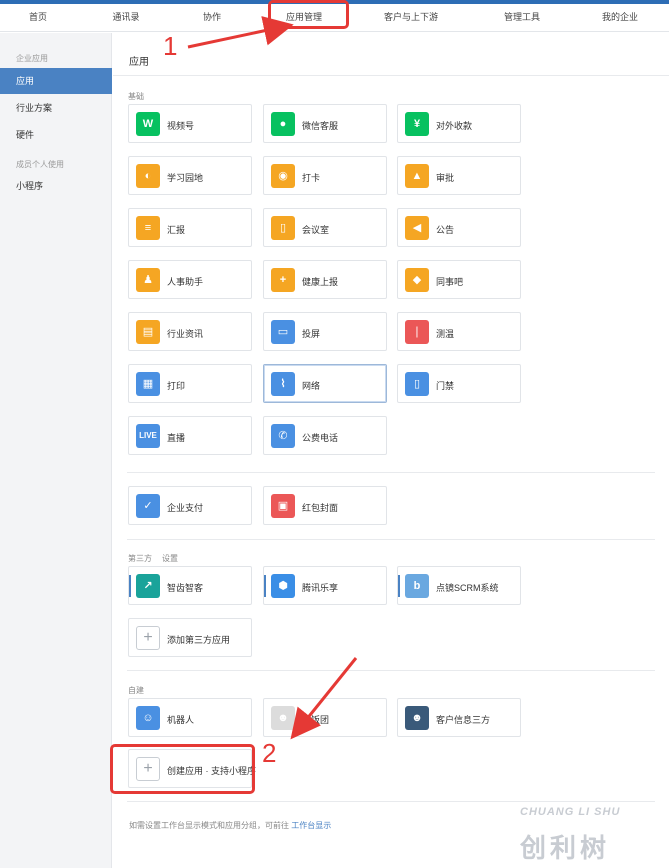 Image resolution: width=669 pixels, height=868 pixels. What do you see at coordinates (570, 812) in the screenshot?
I see `watermark-english: CHUANG LI SHU` at bounding box center [570, 812].